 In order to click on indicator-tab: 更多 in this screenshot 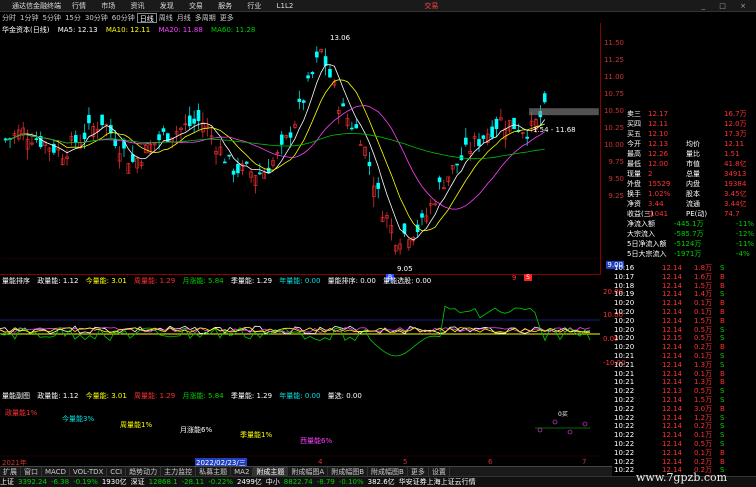, I will do `click(418, 471)`.